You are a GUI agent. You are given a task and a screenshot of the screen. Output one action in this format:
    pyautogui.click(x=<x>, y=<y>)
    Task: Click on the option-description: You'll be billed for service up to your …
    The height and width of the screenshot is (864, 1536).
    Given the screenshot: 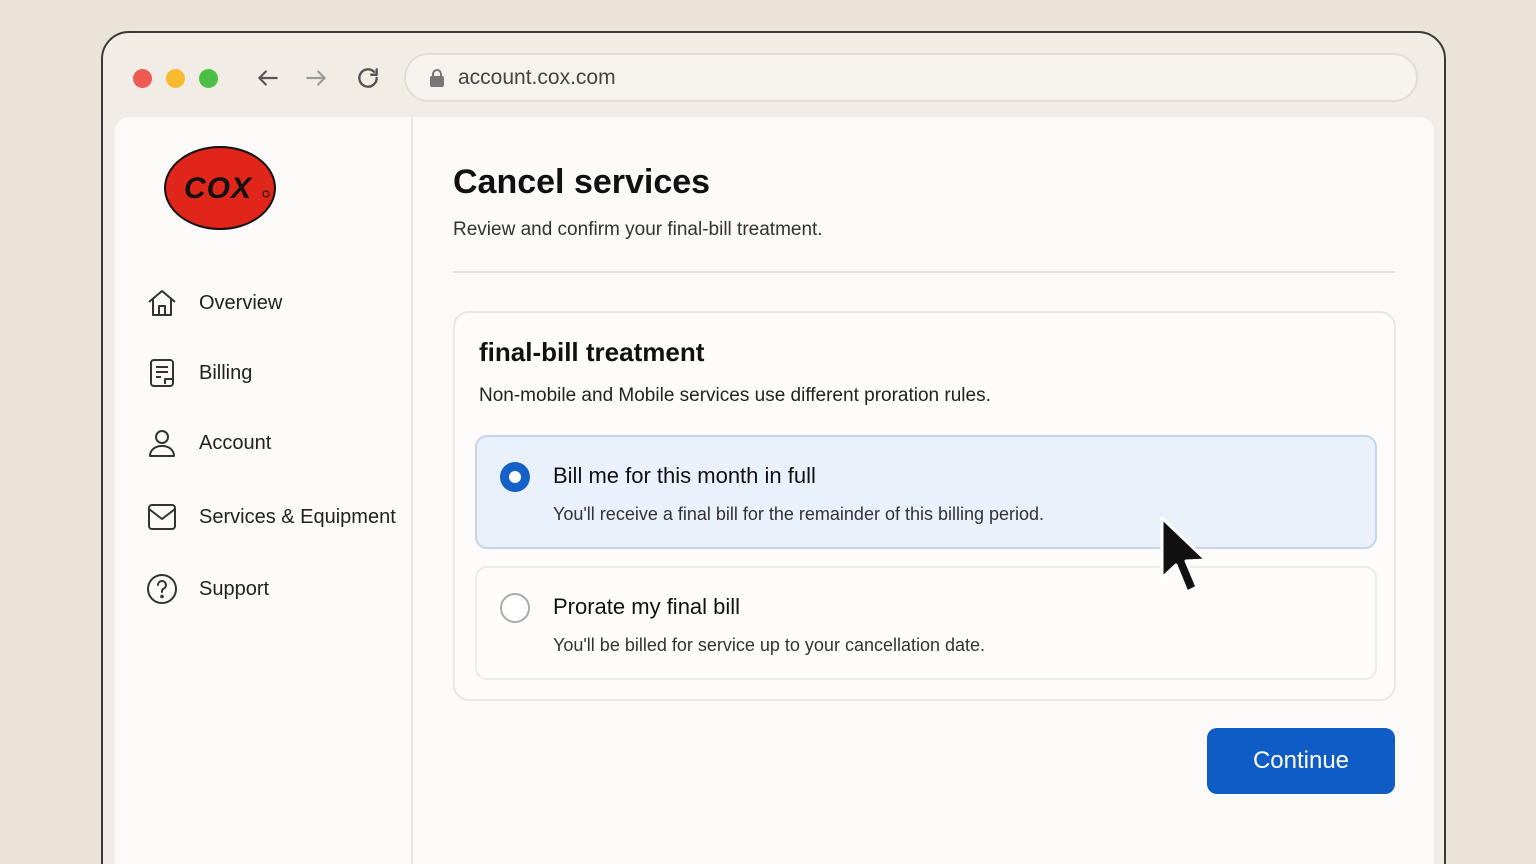 What is the action you would take?
    pyautogui.click(x=769, y=645)
    